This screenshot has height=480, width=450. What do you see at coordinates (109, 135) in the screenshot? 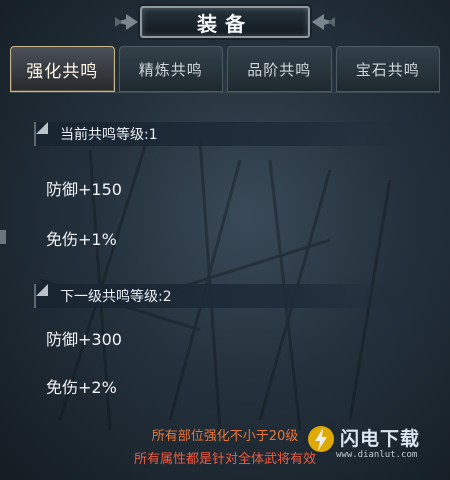
I see `current-level-label: 当前共鸣等级:1` at bounding box center [109, 135].